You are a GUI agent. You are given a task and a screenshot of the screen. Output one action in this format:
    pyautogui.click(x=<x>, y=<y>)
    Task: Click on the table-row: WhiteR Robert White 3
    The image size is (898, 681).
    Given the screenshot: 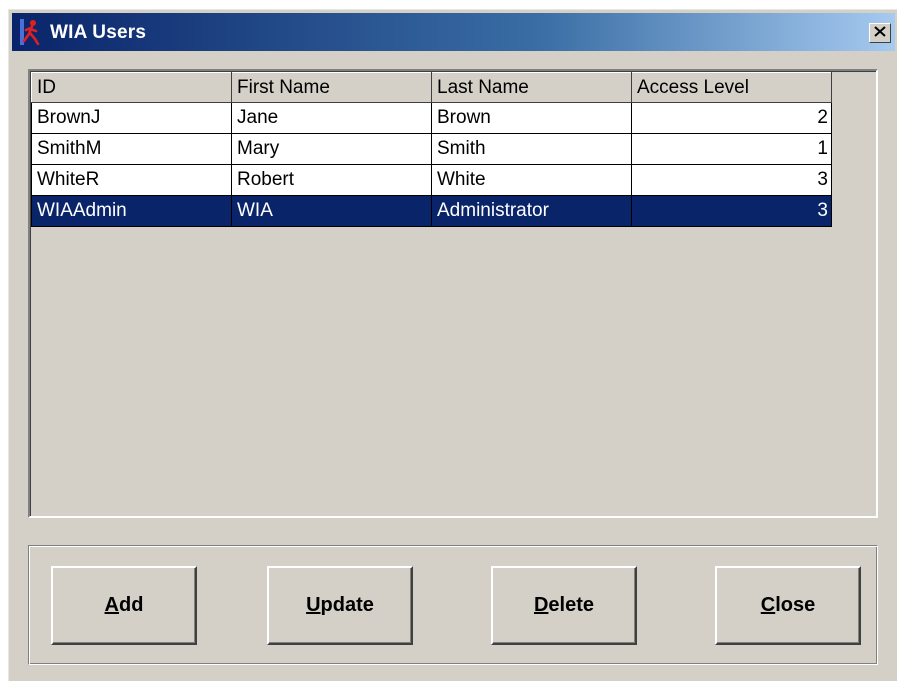 What is the action you would take?
    pyautogui.click(x=431, y=180)
    